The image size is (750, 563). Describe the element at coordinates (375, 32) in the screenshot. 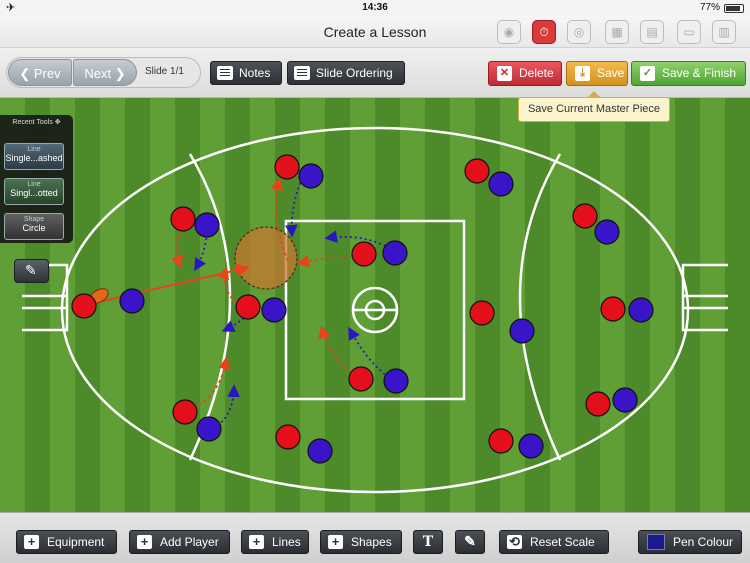

I see `page-title: Create a Lesson` at that location.